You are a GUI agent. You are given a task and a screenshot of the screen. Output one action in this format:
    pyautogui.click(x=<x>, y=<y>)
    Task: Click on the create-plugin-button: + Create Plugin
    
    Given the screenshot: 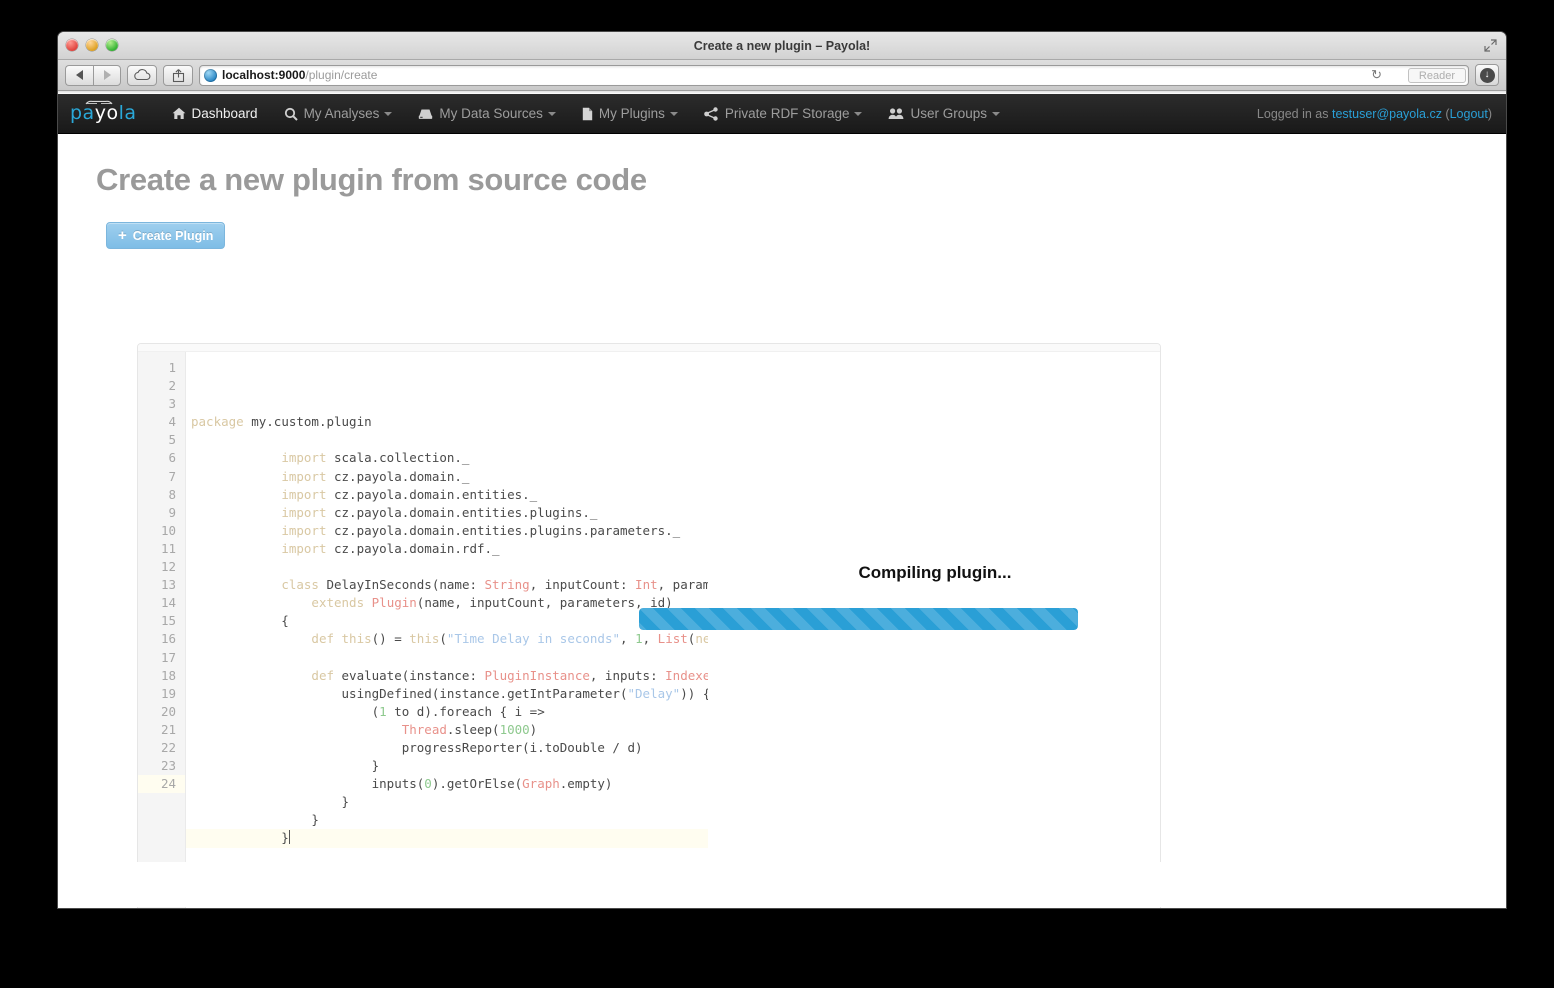 What is the action you would take?
    pyautogui.click(x=166, y=235)
    